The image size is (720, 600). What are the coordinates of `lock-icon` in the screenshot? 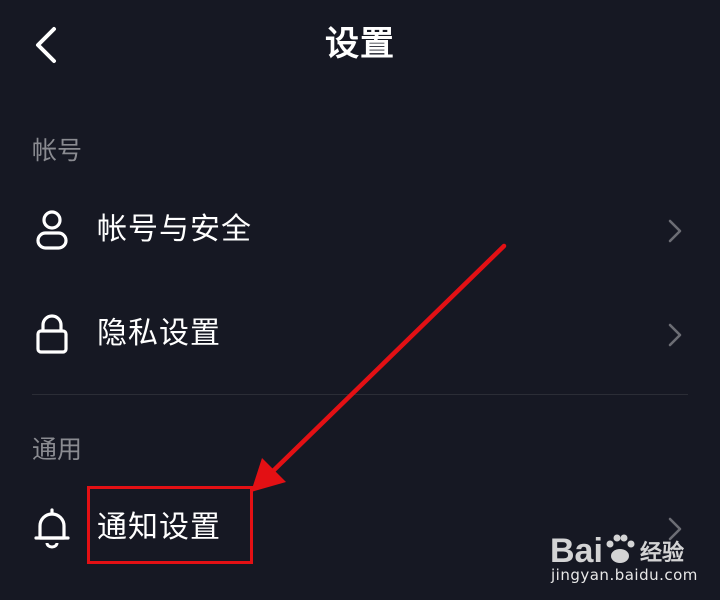 It's located at (52, 334).